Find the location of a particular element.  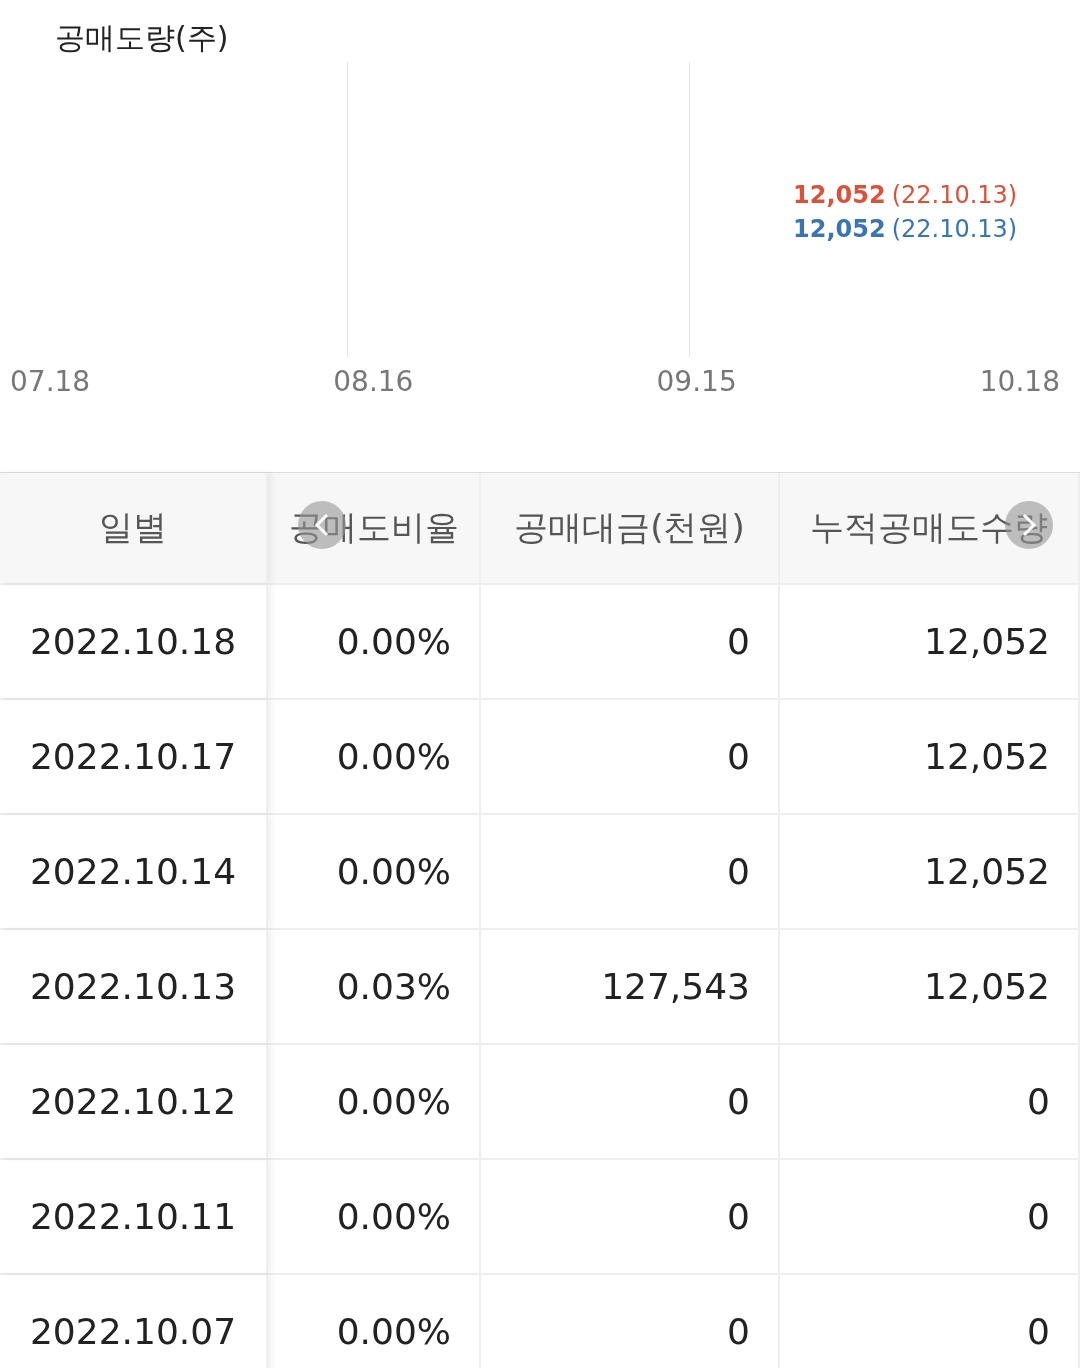

table-cell: 0.03% is located at coordinates (374, 986).